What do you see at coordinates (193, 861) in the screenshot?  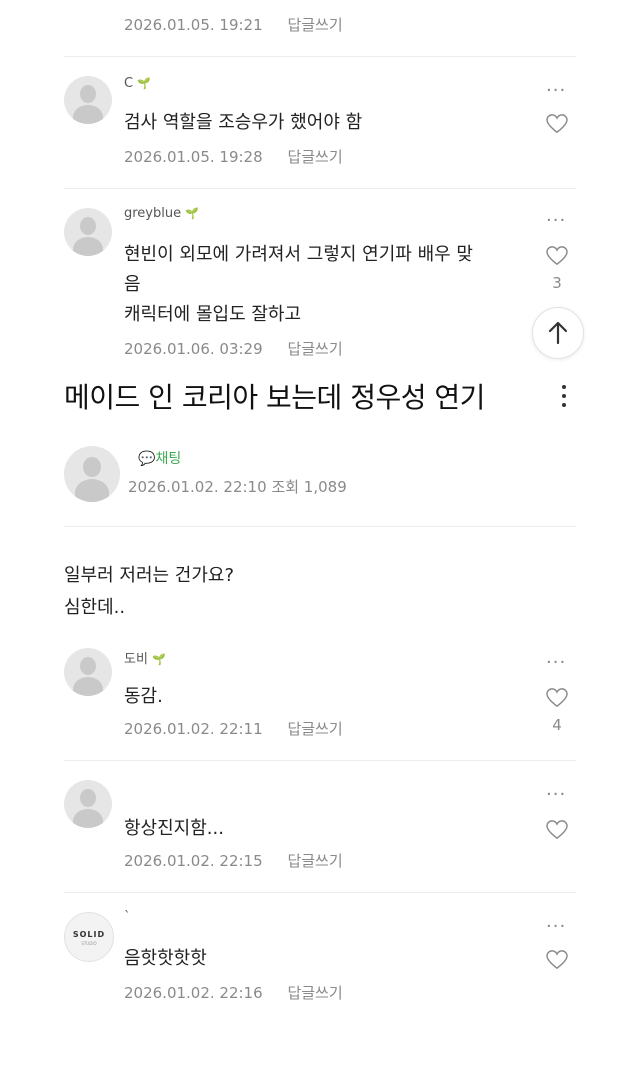 I see `comment-date: 2026.01.02. 22:15` at bounding box center [193, 861].